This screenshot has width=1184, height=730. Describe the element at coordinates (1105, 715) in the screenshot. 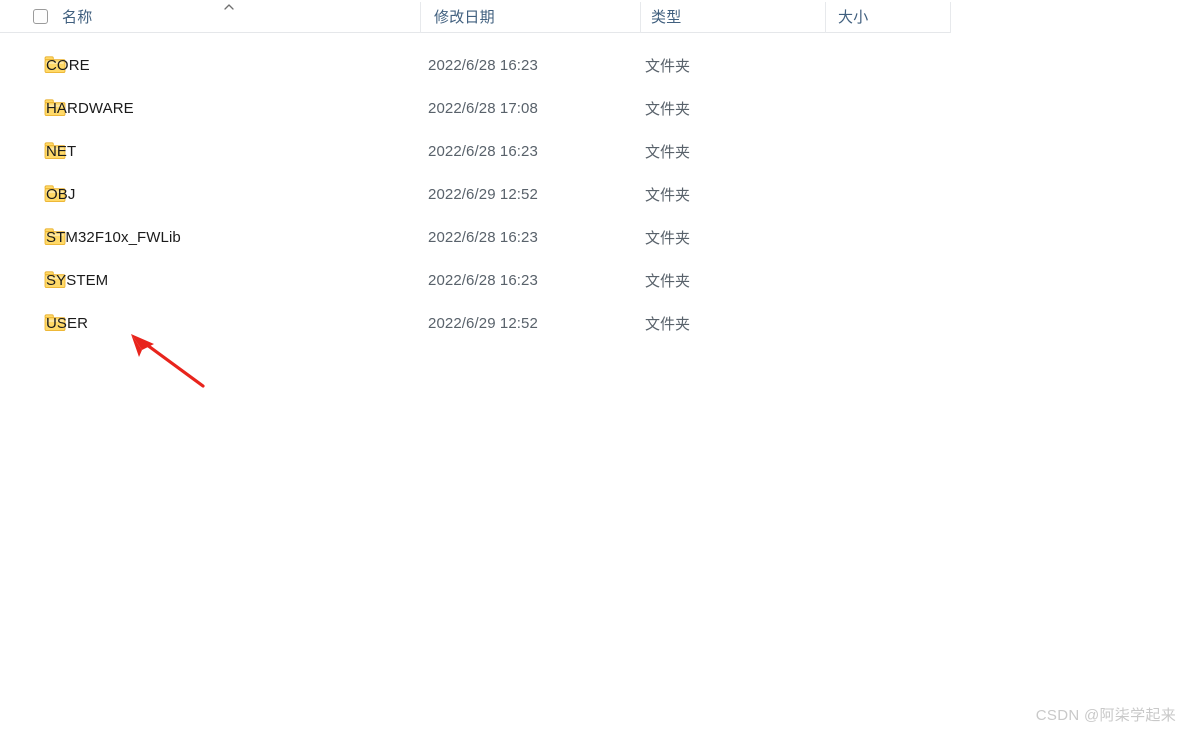

I see `csdn-watermark: CSDN @阿柒学起来` at that location.